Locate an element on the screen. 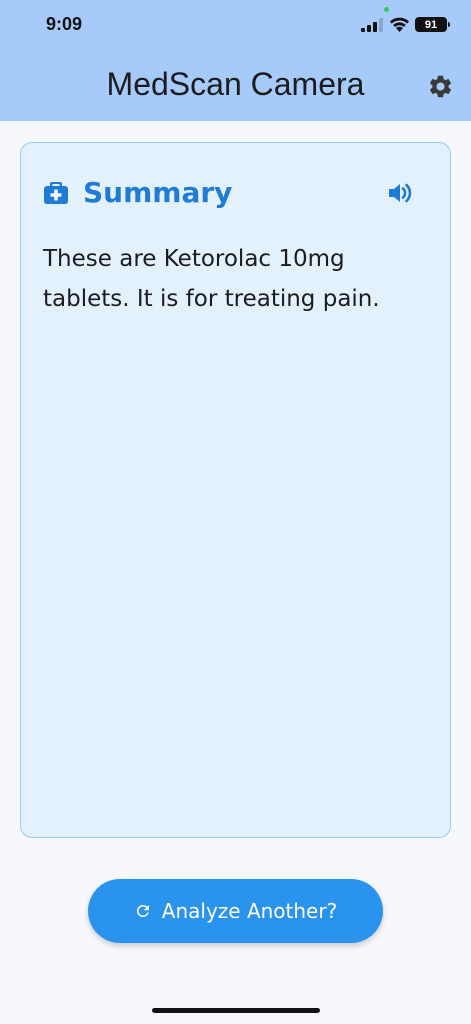  battery-icon: 91 is located at coordinates (431, 24).